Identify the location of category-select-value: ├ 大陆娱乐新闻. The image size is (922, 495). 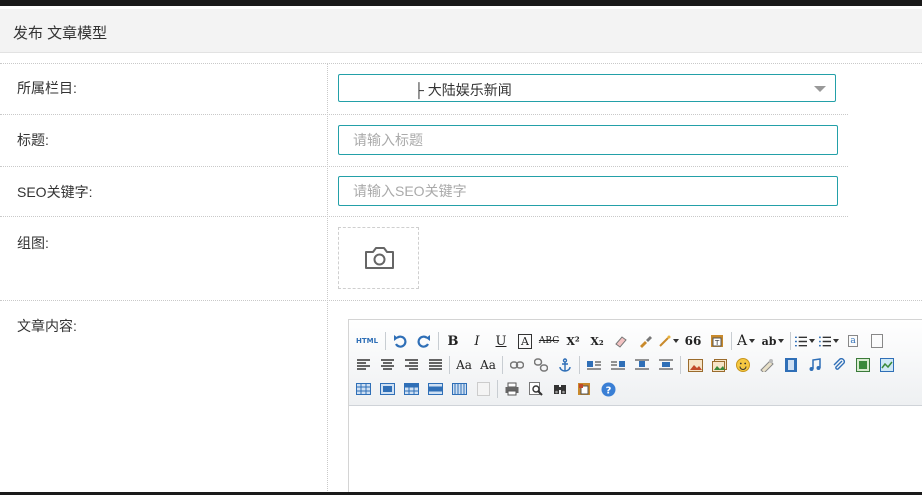
(463, 90).